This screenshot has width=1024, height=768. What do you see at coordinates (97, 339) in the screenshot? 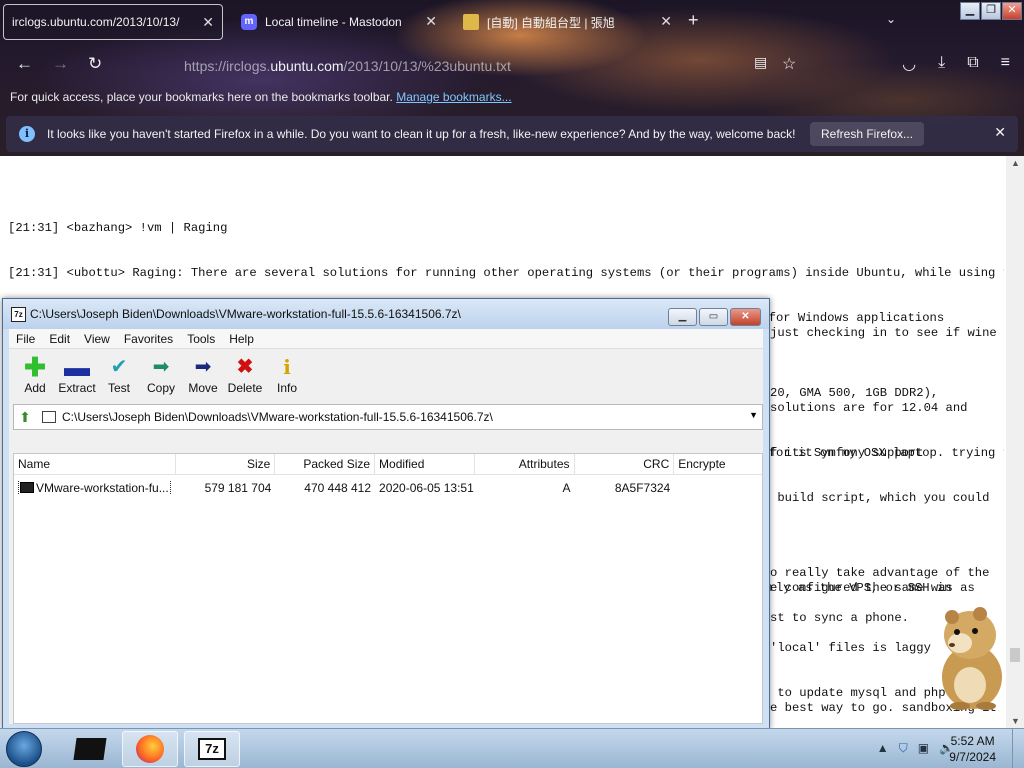
I see `menu-view: View` at bounding box center [97, 339].